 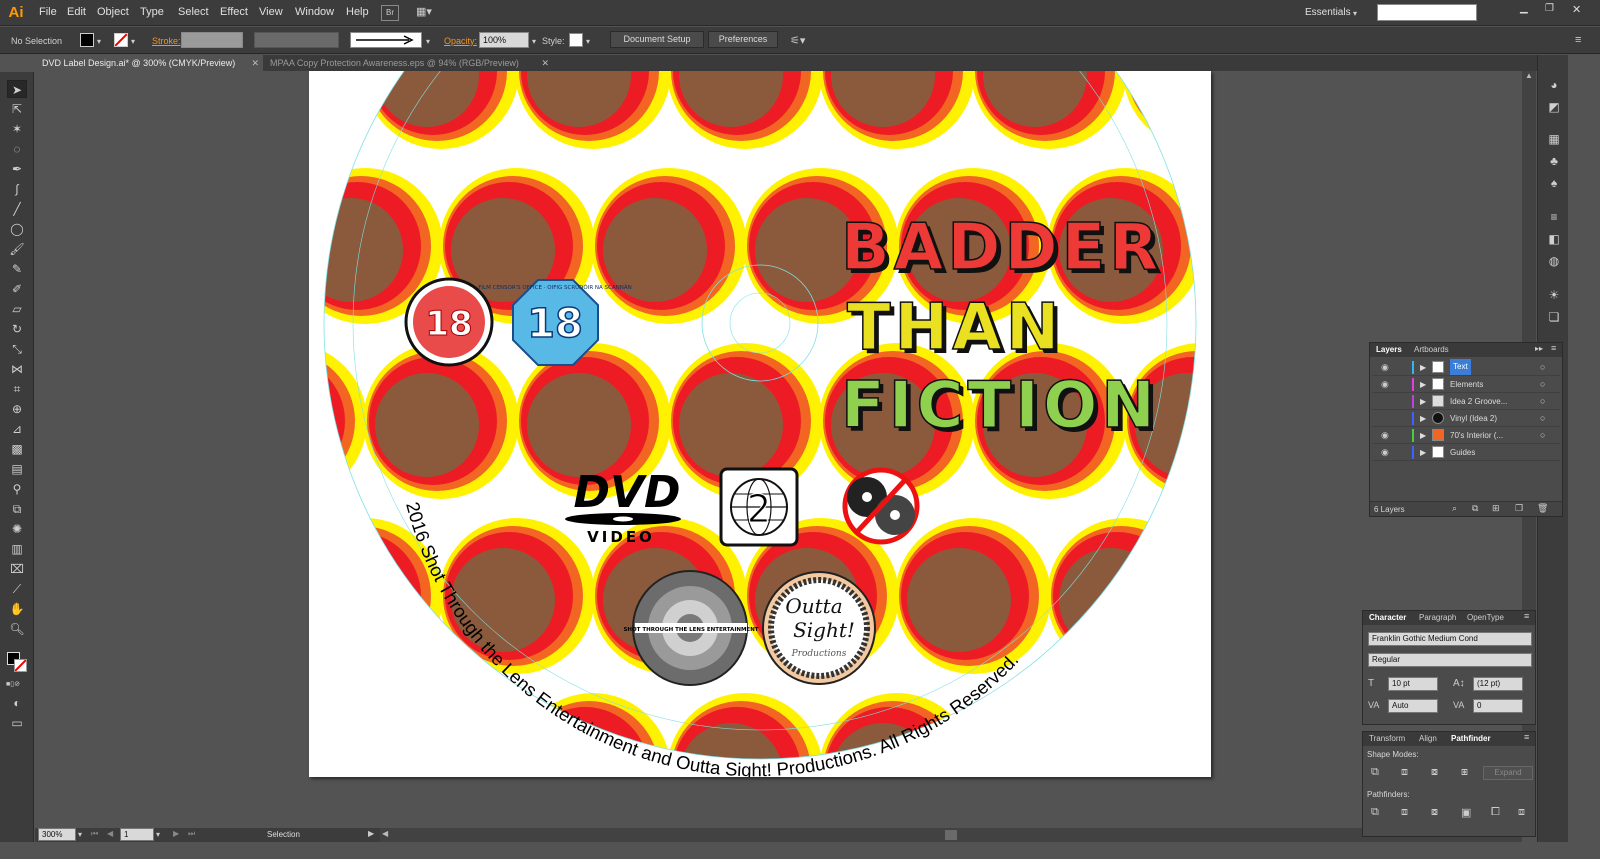 I want to click on tab-align: Align, so click(x=1428, y=738).